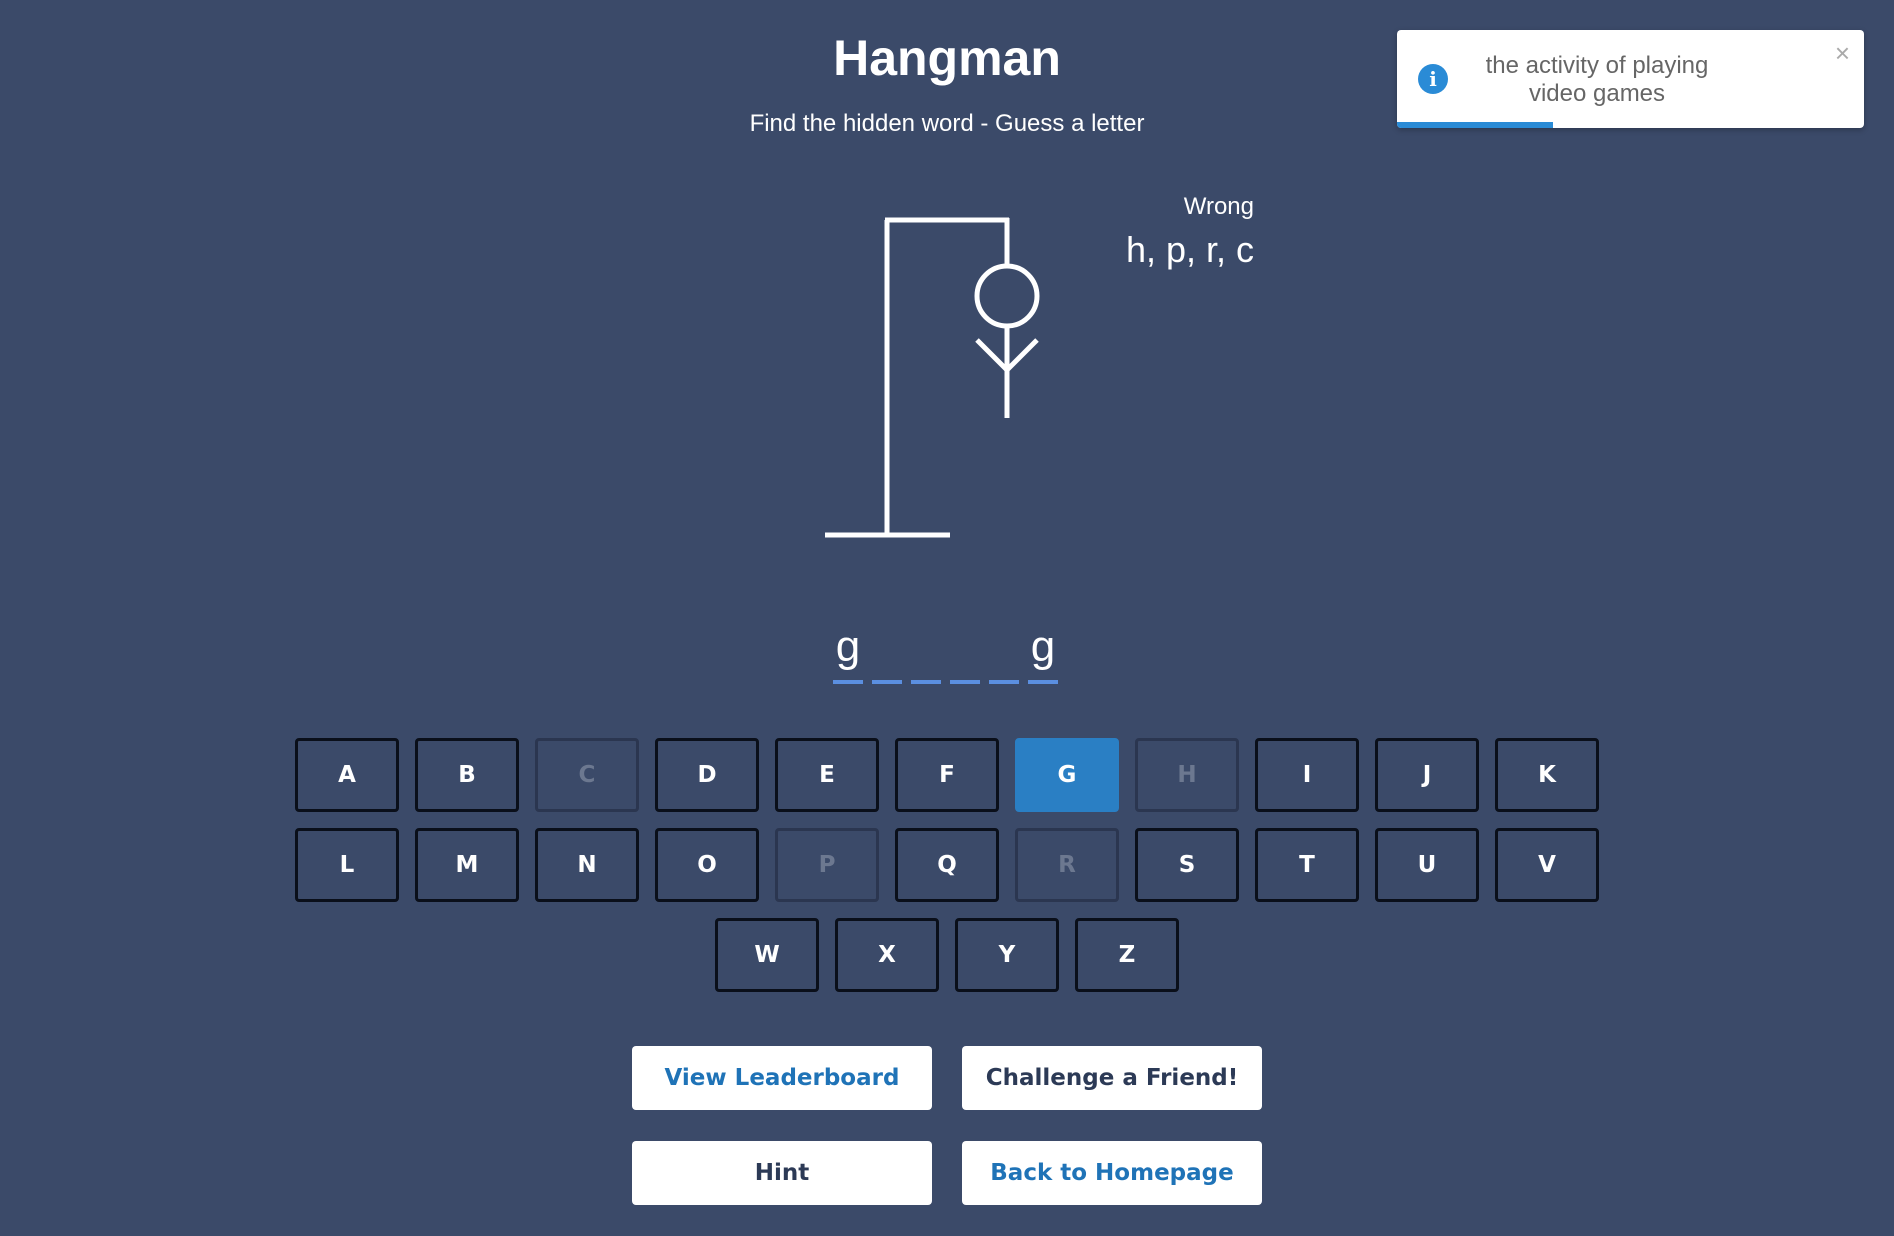 This screenshot has height=1236, width=1894. I want to click on view-leaderboard-button: View Leaderboard, so click(782, 1078).